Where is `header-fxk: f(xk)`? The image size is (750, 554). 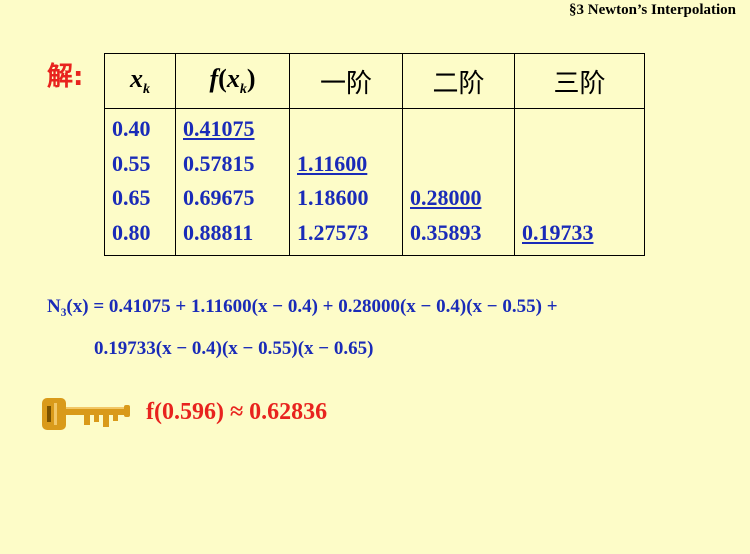 header-fxk: f(xk) is located at coordinates (232, 81).